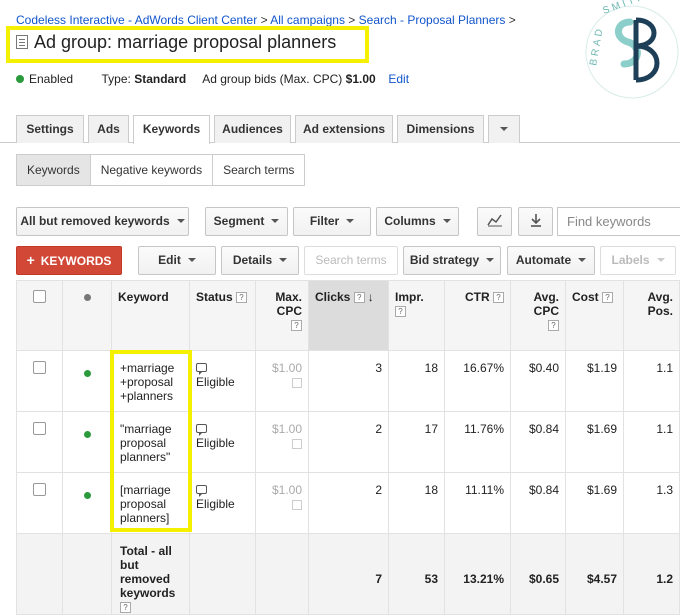 The image size is (680, 615). I want to click on filter-dropdown: Filter, so click(332, 221).